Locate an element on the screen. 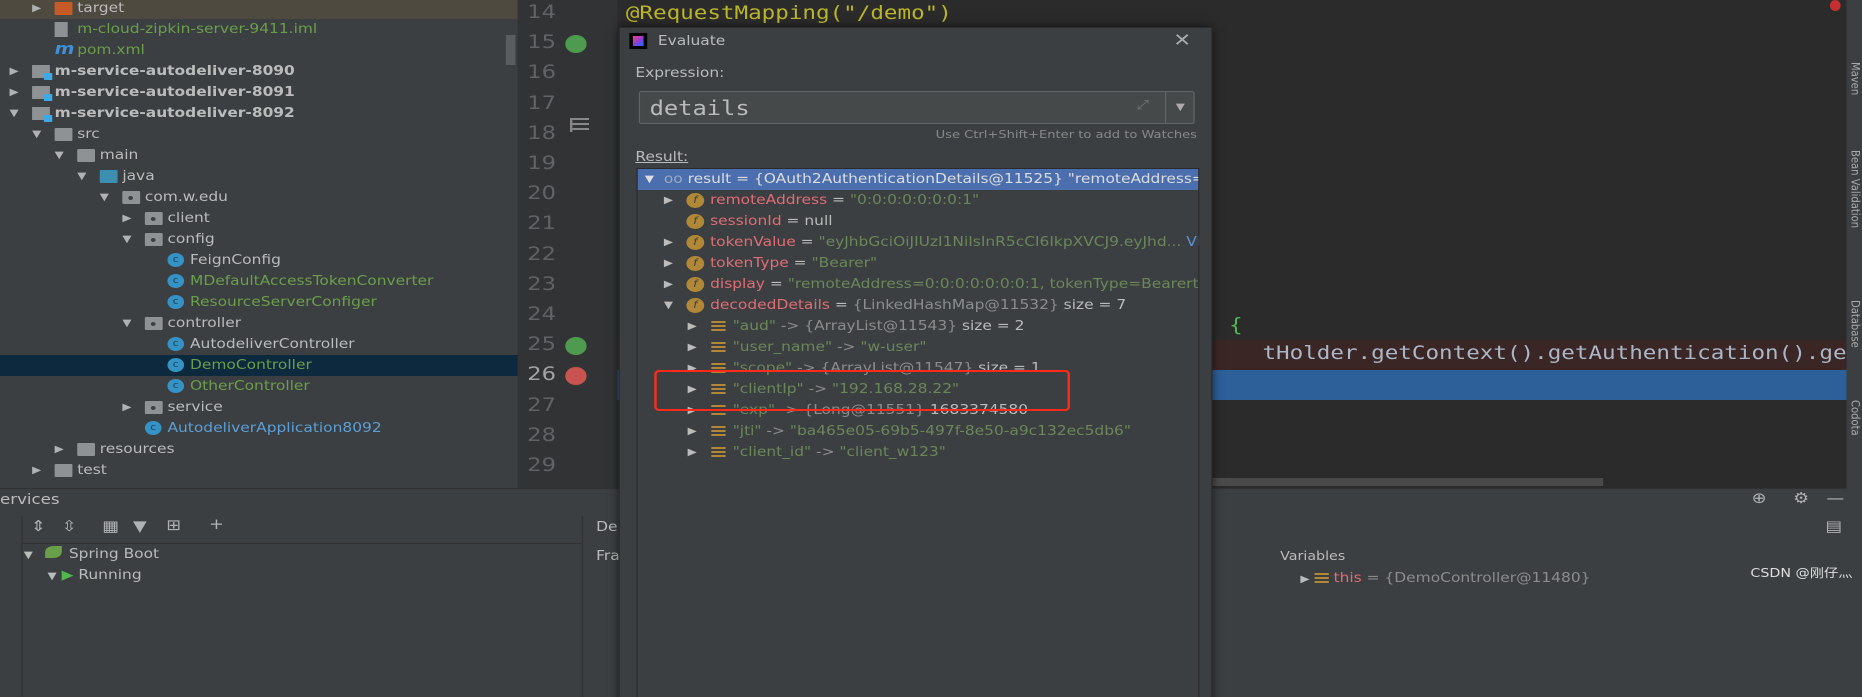 Image resolution: width=1862 pixels, height=697 pixels. field-row: f sessionId = null is located at coordinates (918, 221).